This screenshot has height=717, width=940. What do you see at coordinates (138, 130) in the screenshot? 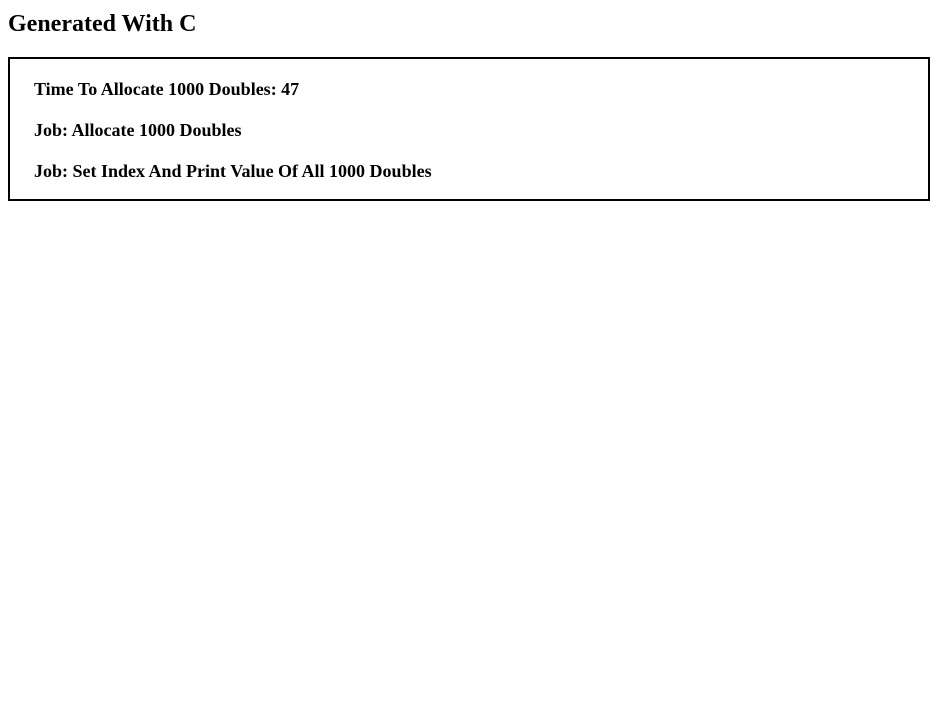
I see `job-allocate-line: Job: Allocate 1000 Doubles` at bounding box center [138, 130].